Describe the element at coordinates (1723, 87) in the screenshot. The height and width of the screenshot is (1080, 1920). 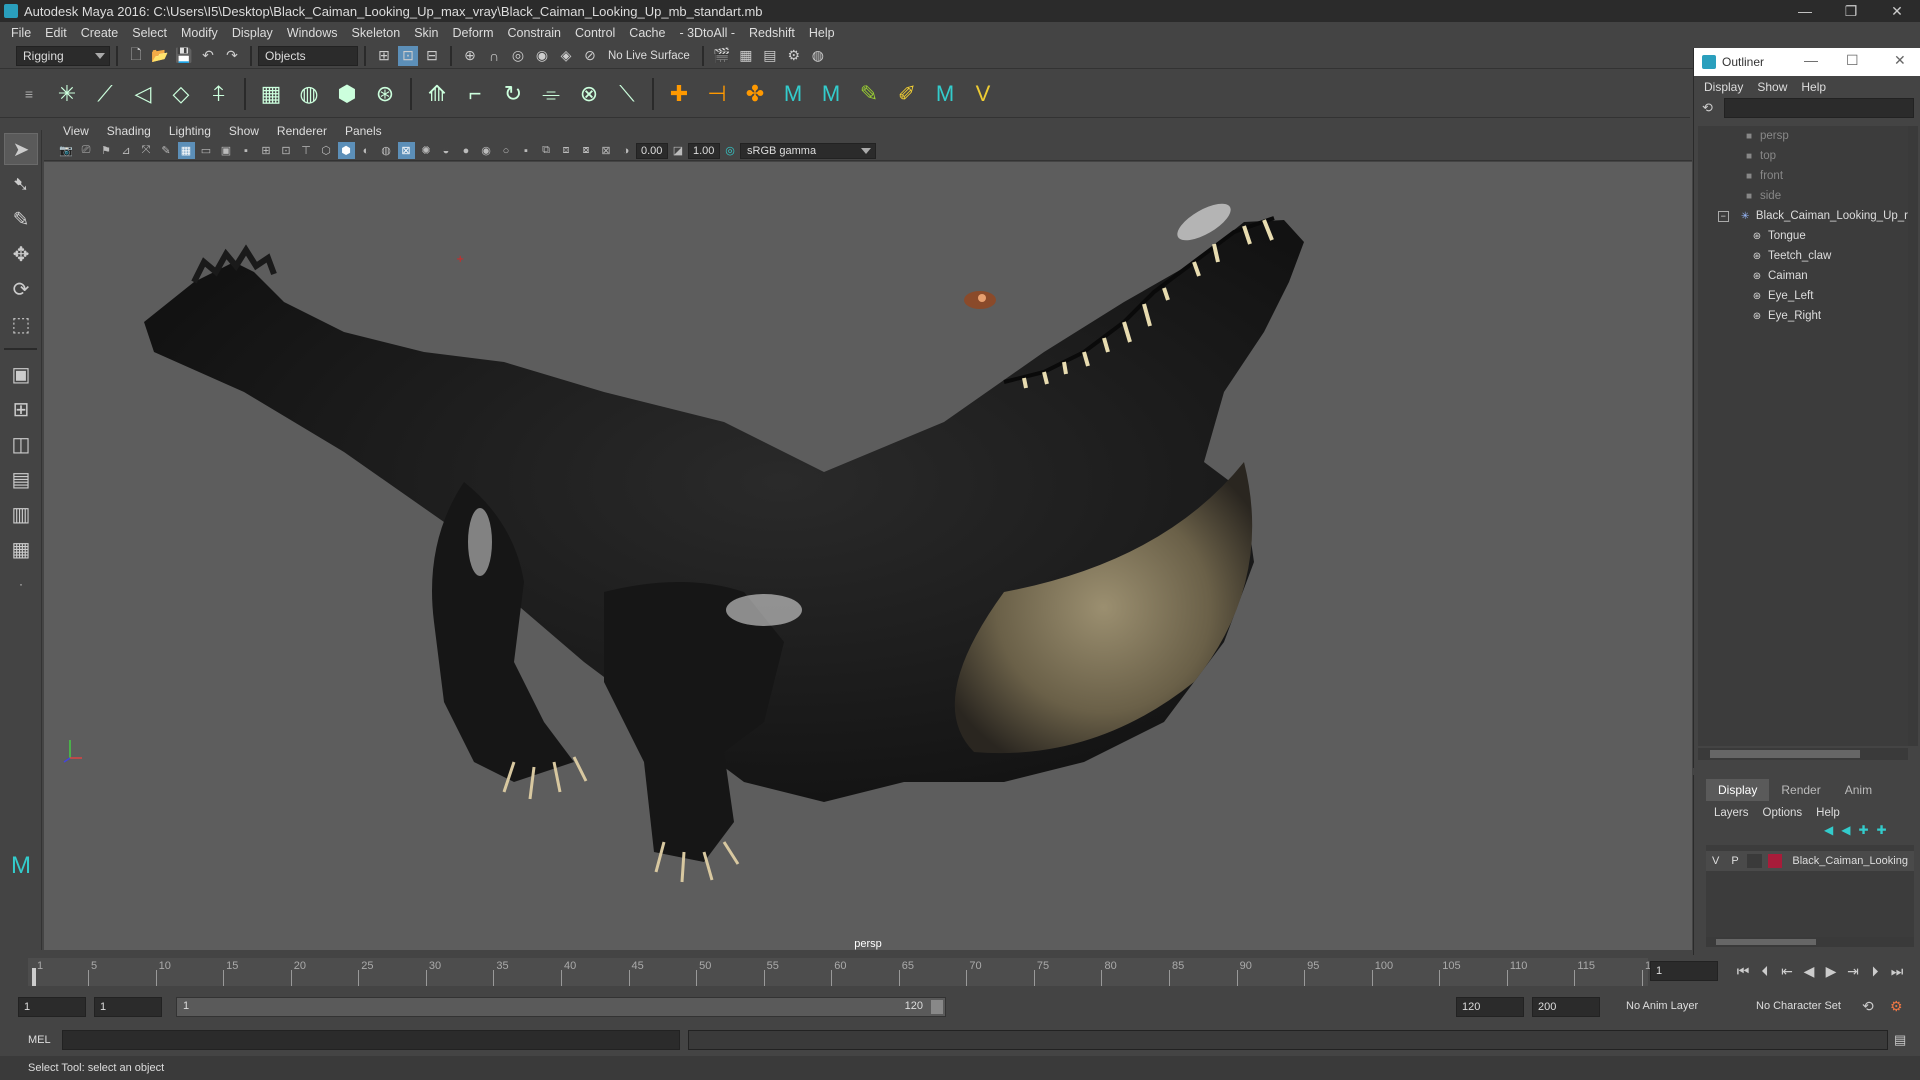
I see `outliner-menu-display: Display` at that location.